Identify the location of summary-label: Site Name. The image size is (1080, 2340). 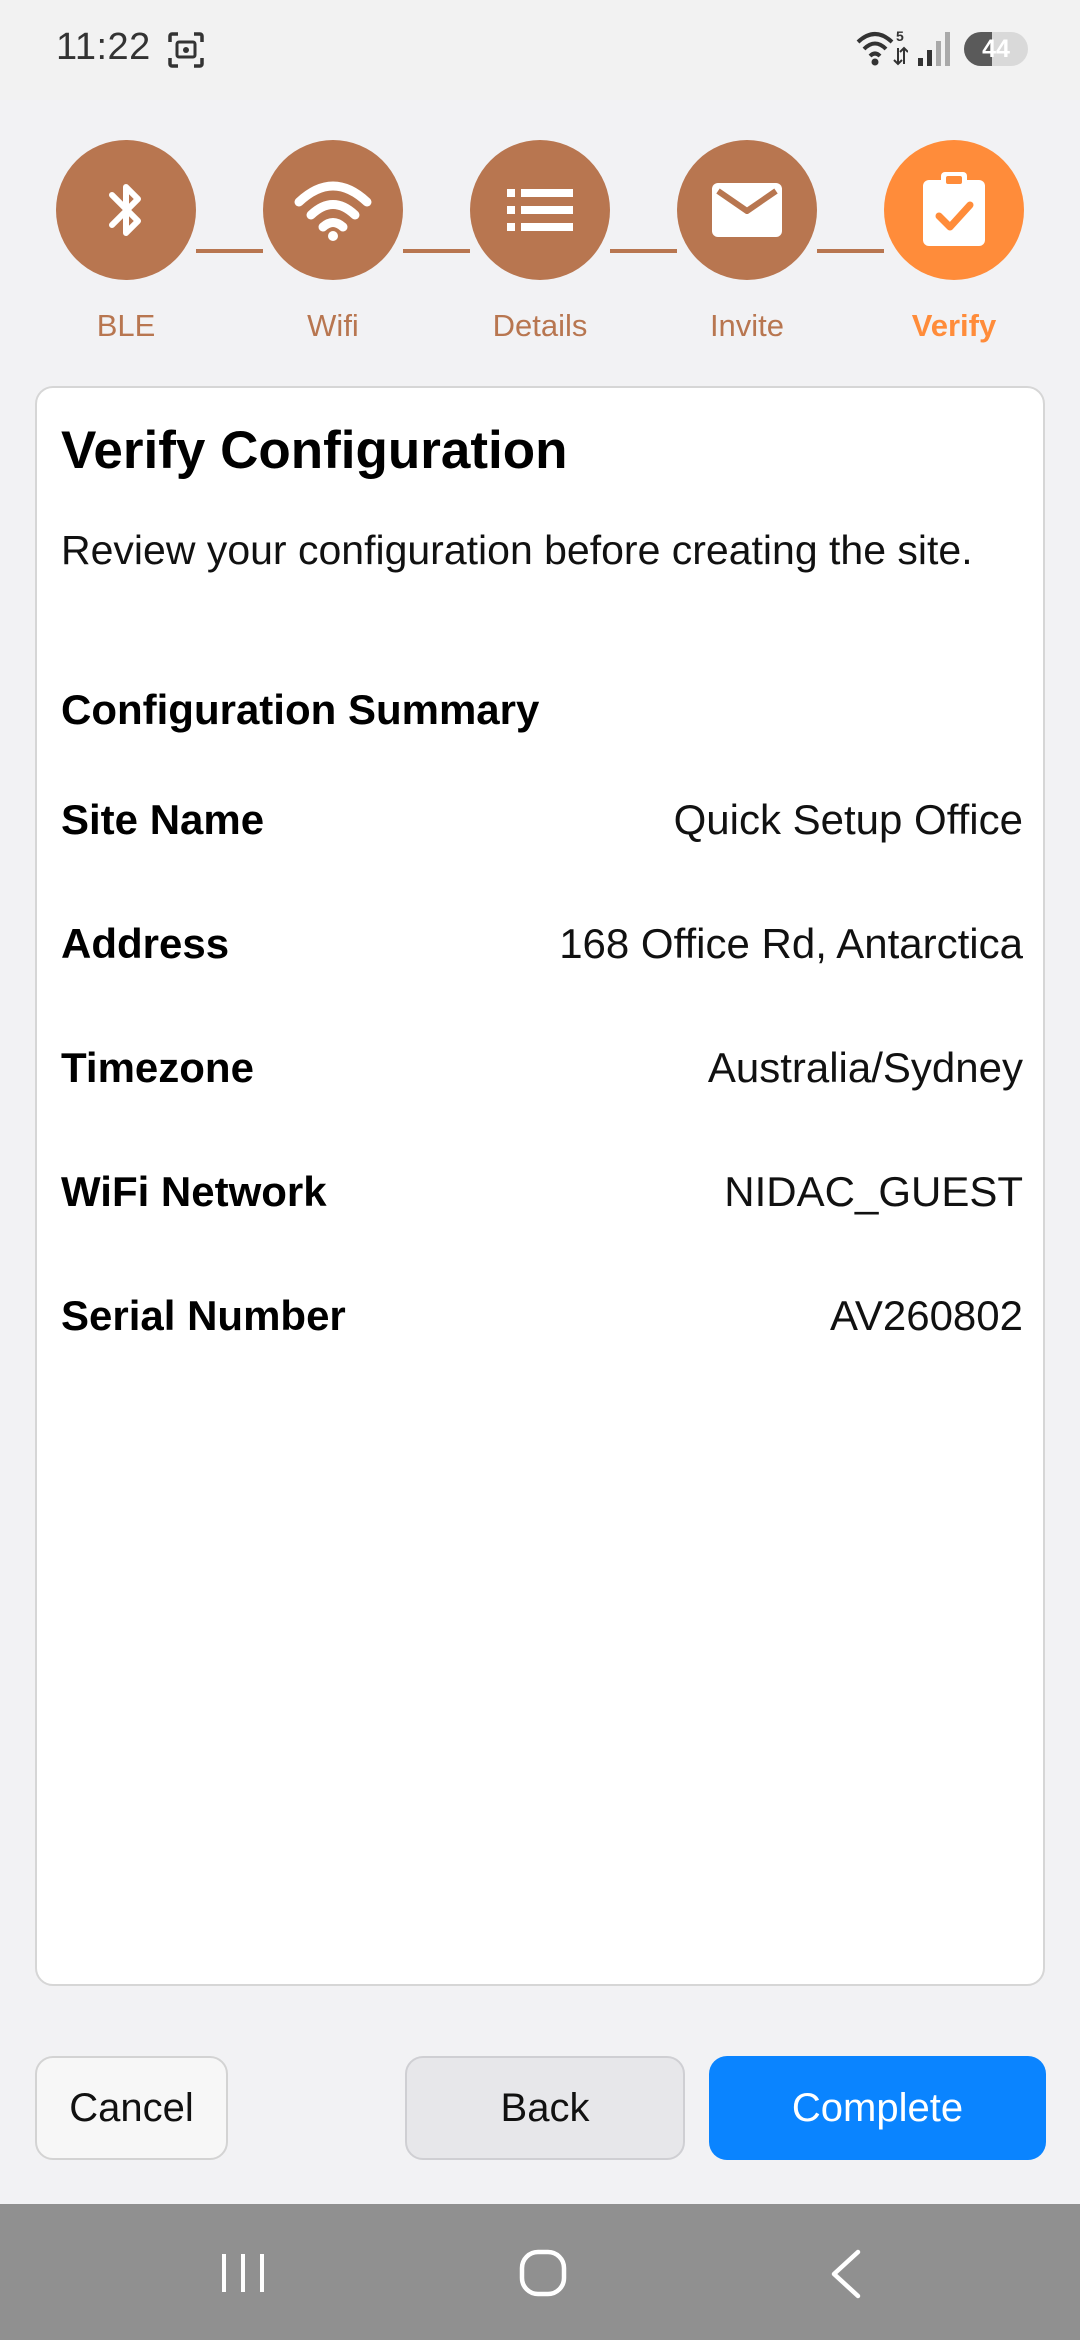
(163, 819).